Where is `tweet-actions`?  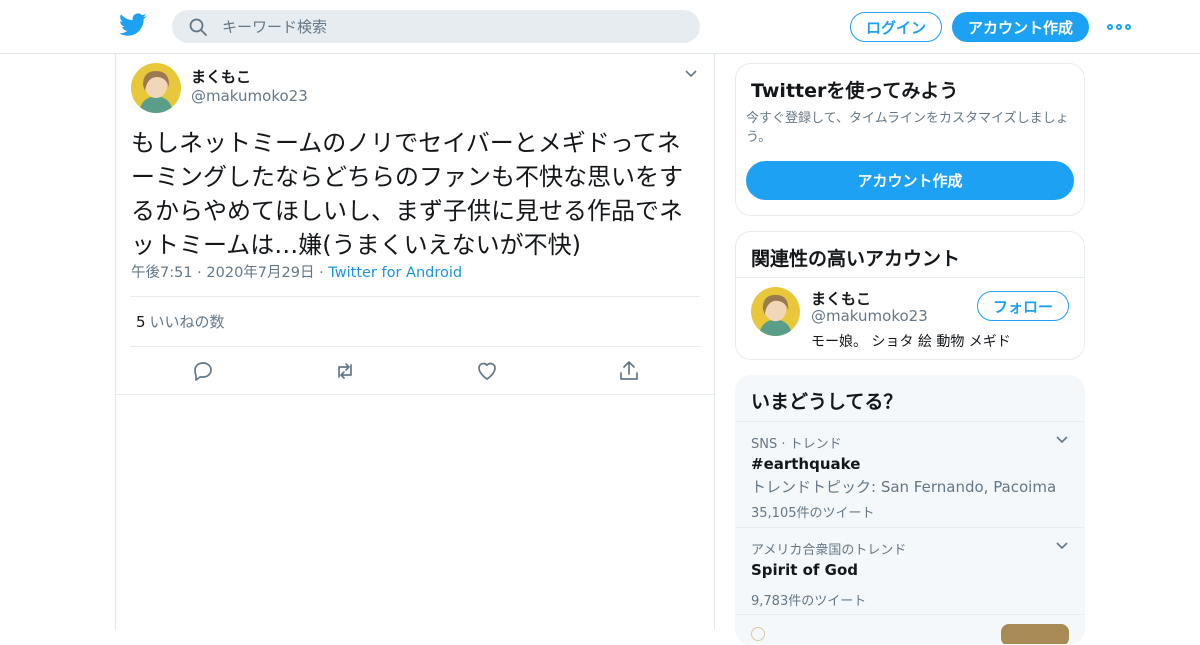 tweet-actions is located at coordinates (416, 371).